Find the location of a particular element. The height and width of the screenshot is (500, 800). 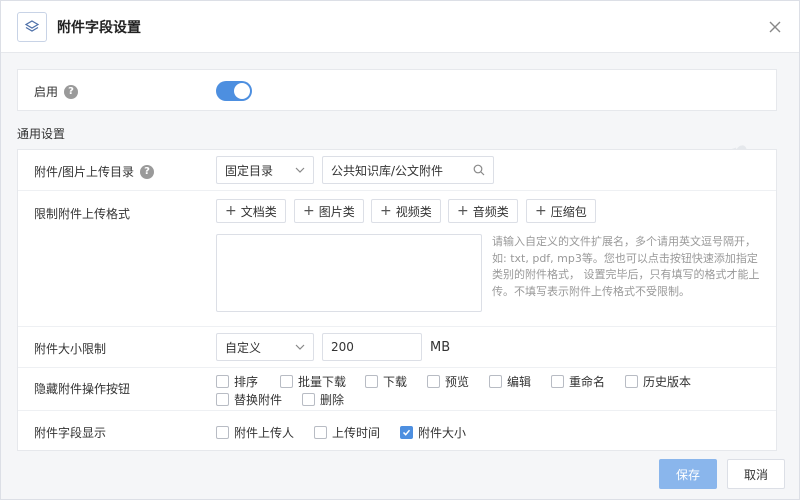

section-title-general: 通用设置 is located at coordinates (41, 134).